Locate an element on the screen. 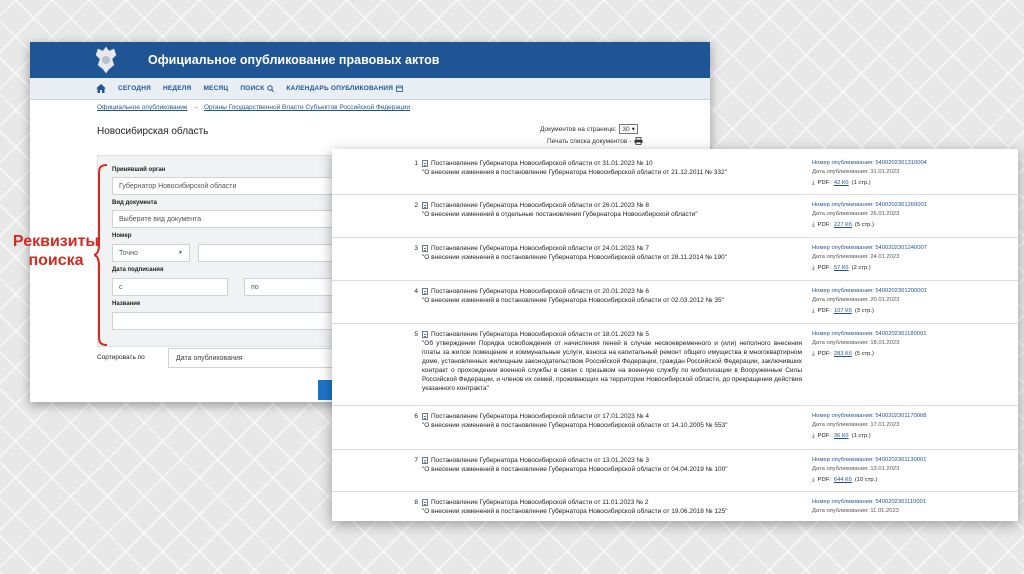  pdf-download: ⤓ PDF: 42 Кб (1 стр.) is located at coordinates (912, 183).